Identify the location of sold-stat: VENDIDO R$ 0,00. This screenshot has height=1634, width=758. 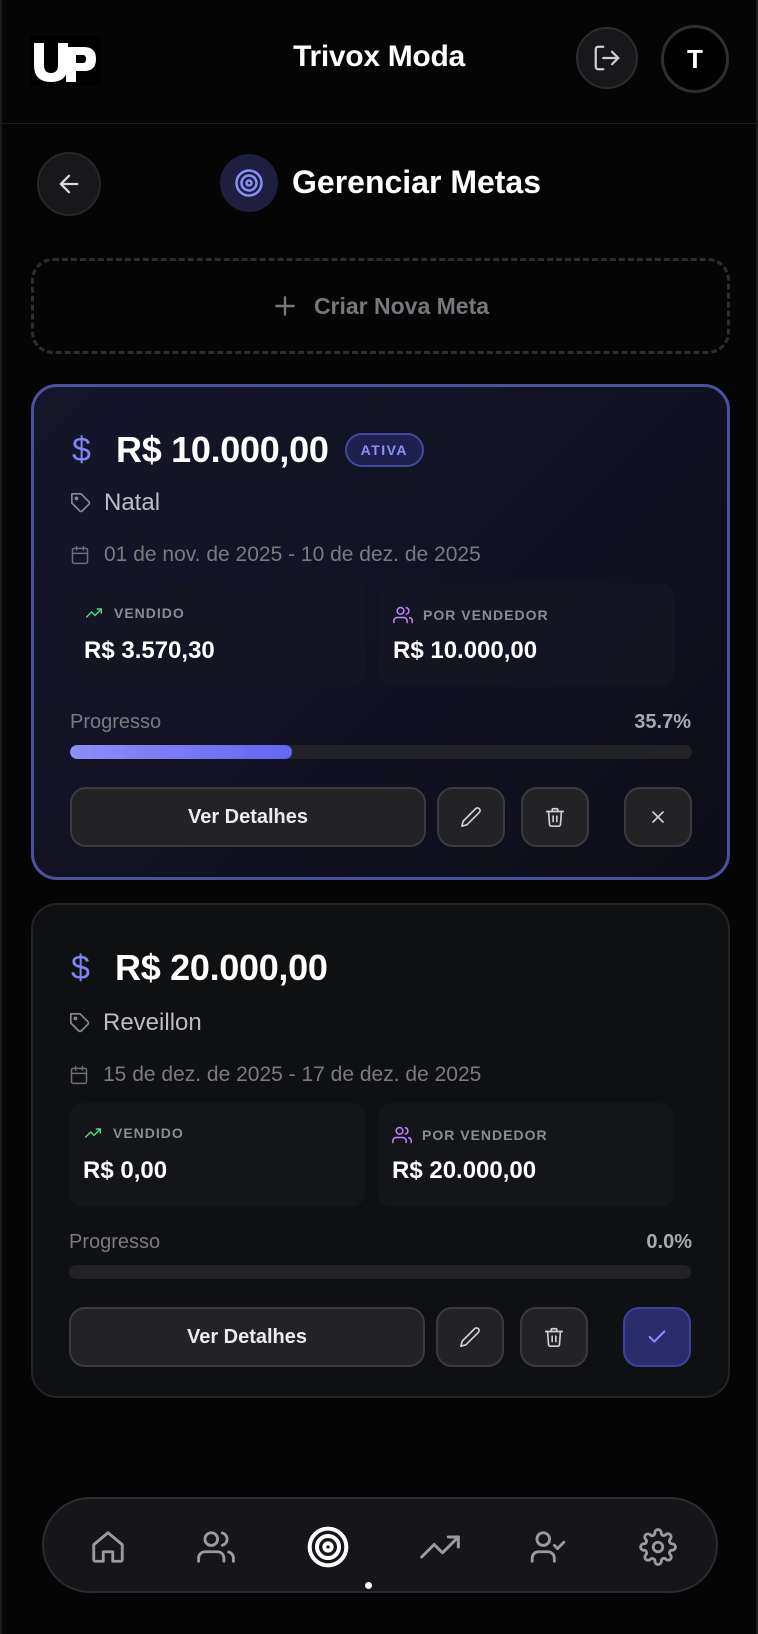
(217, 1155).